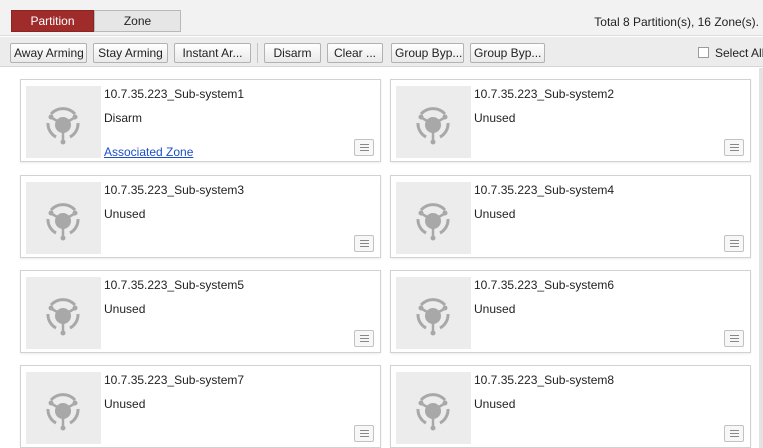 The height and width of the screenshot is (448, 763). What do you see at coordinates (257, 53) in the screenshot?
I see `toolbar-separator` at bounding box center [257, 53].